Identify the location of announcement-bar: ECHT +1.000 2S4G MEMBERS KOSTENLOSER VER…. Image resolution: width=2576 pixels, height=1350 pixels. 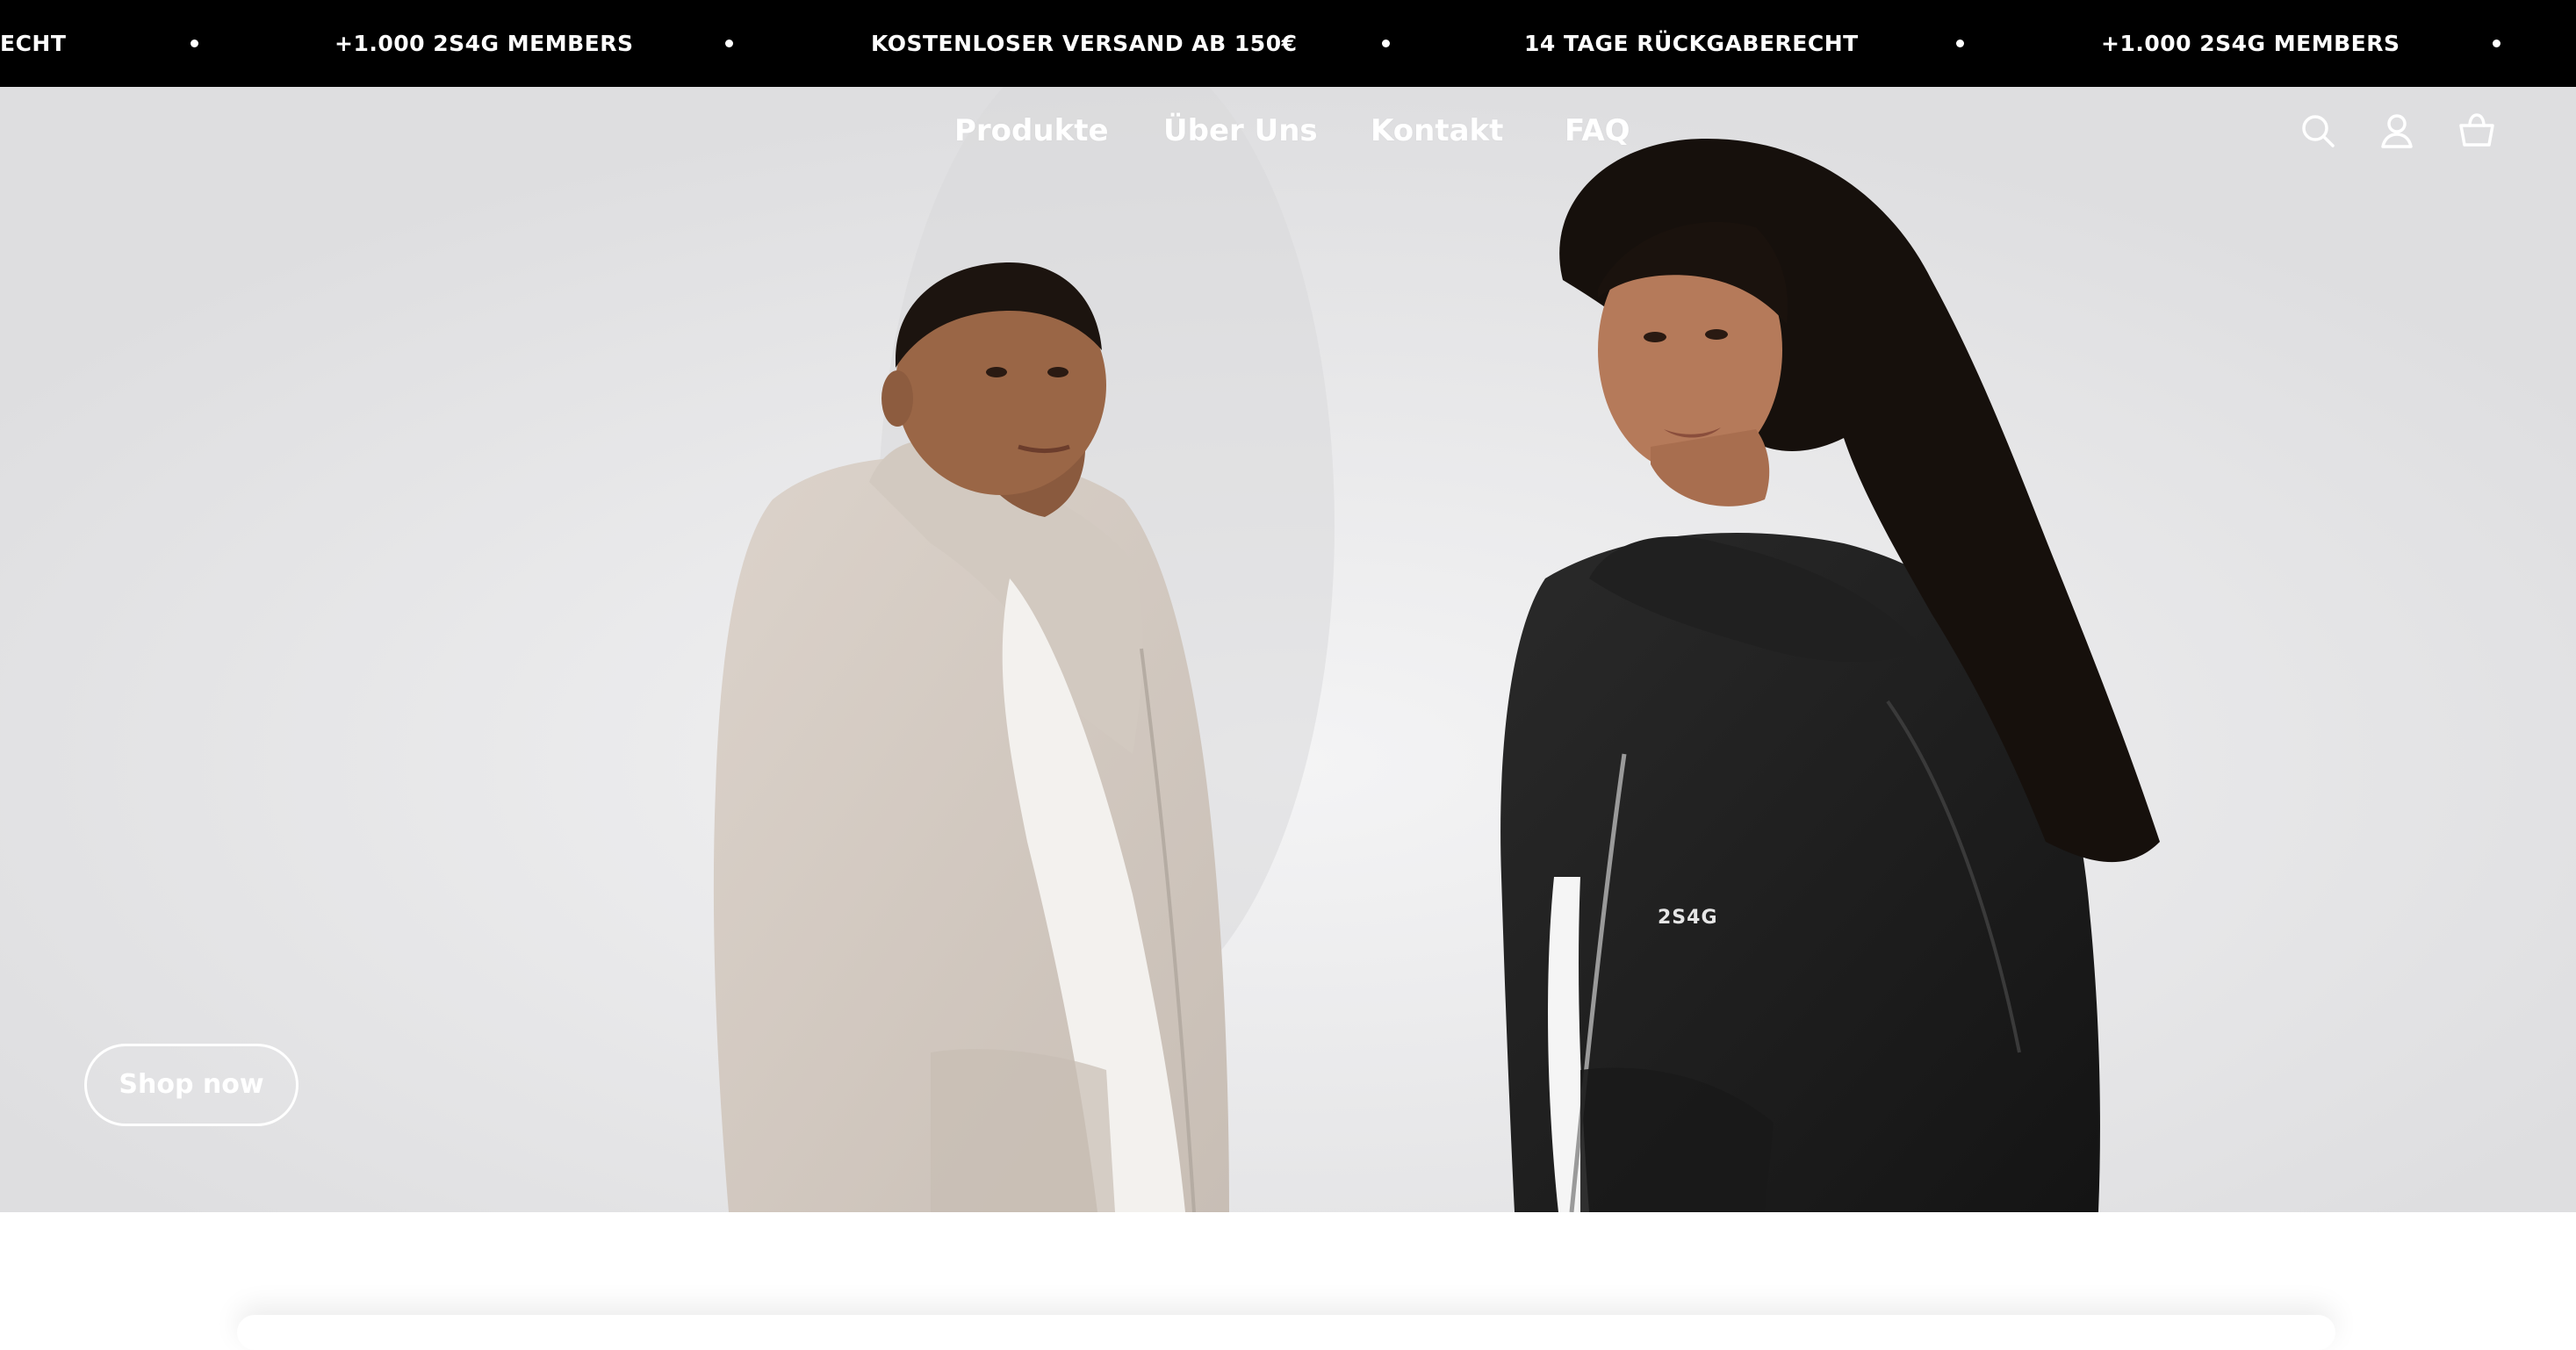
(1288, 43).